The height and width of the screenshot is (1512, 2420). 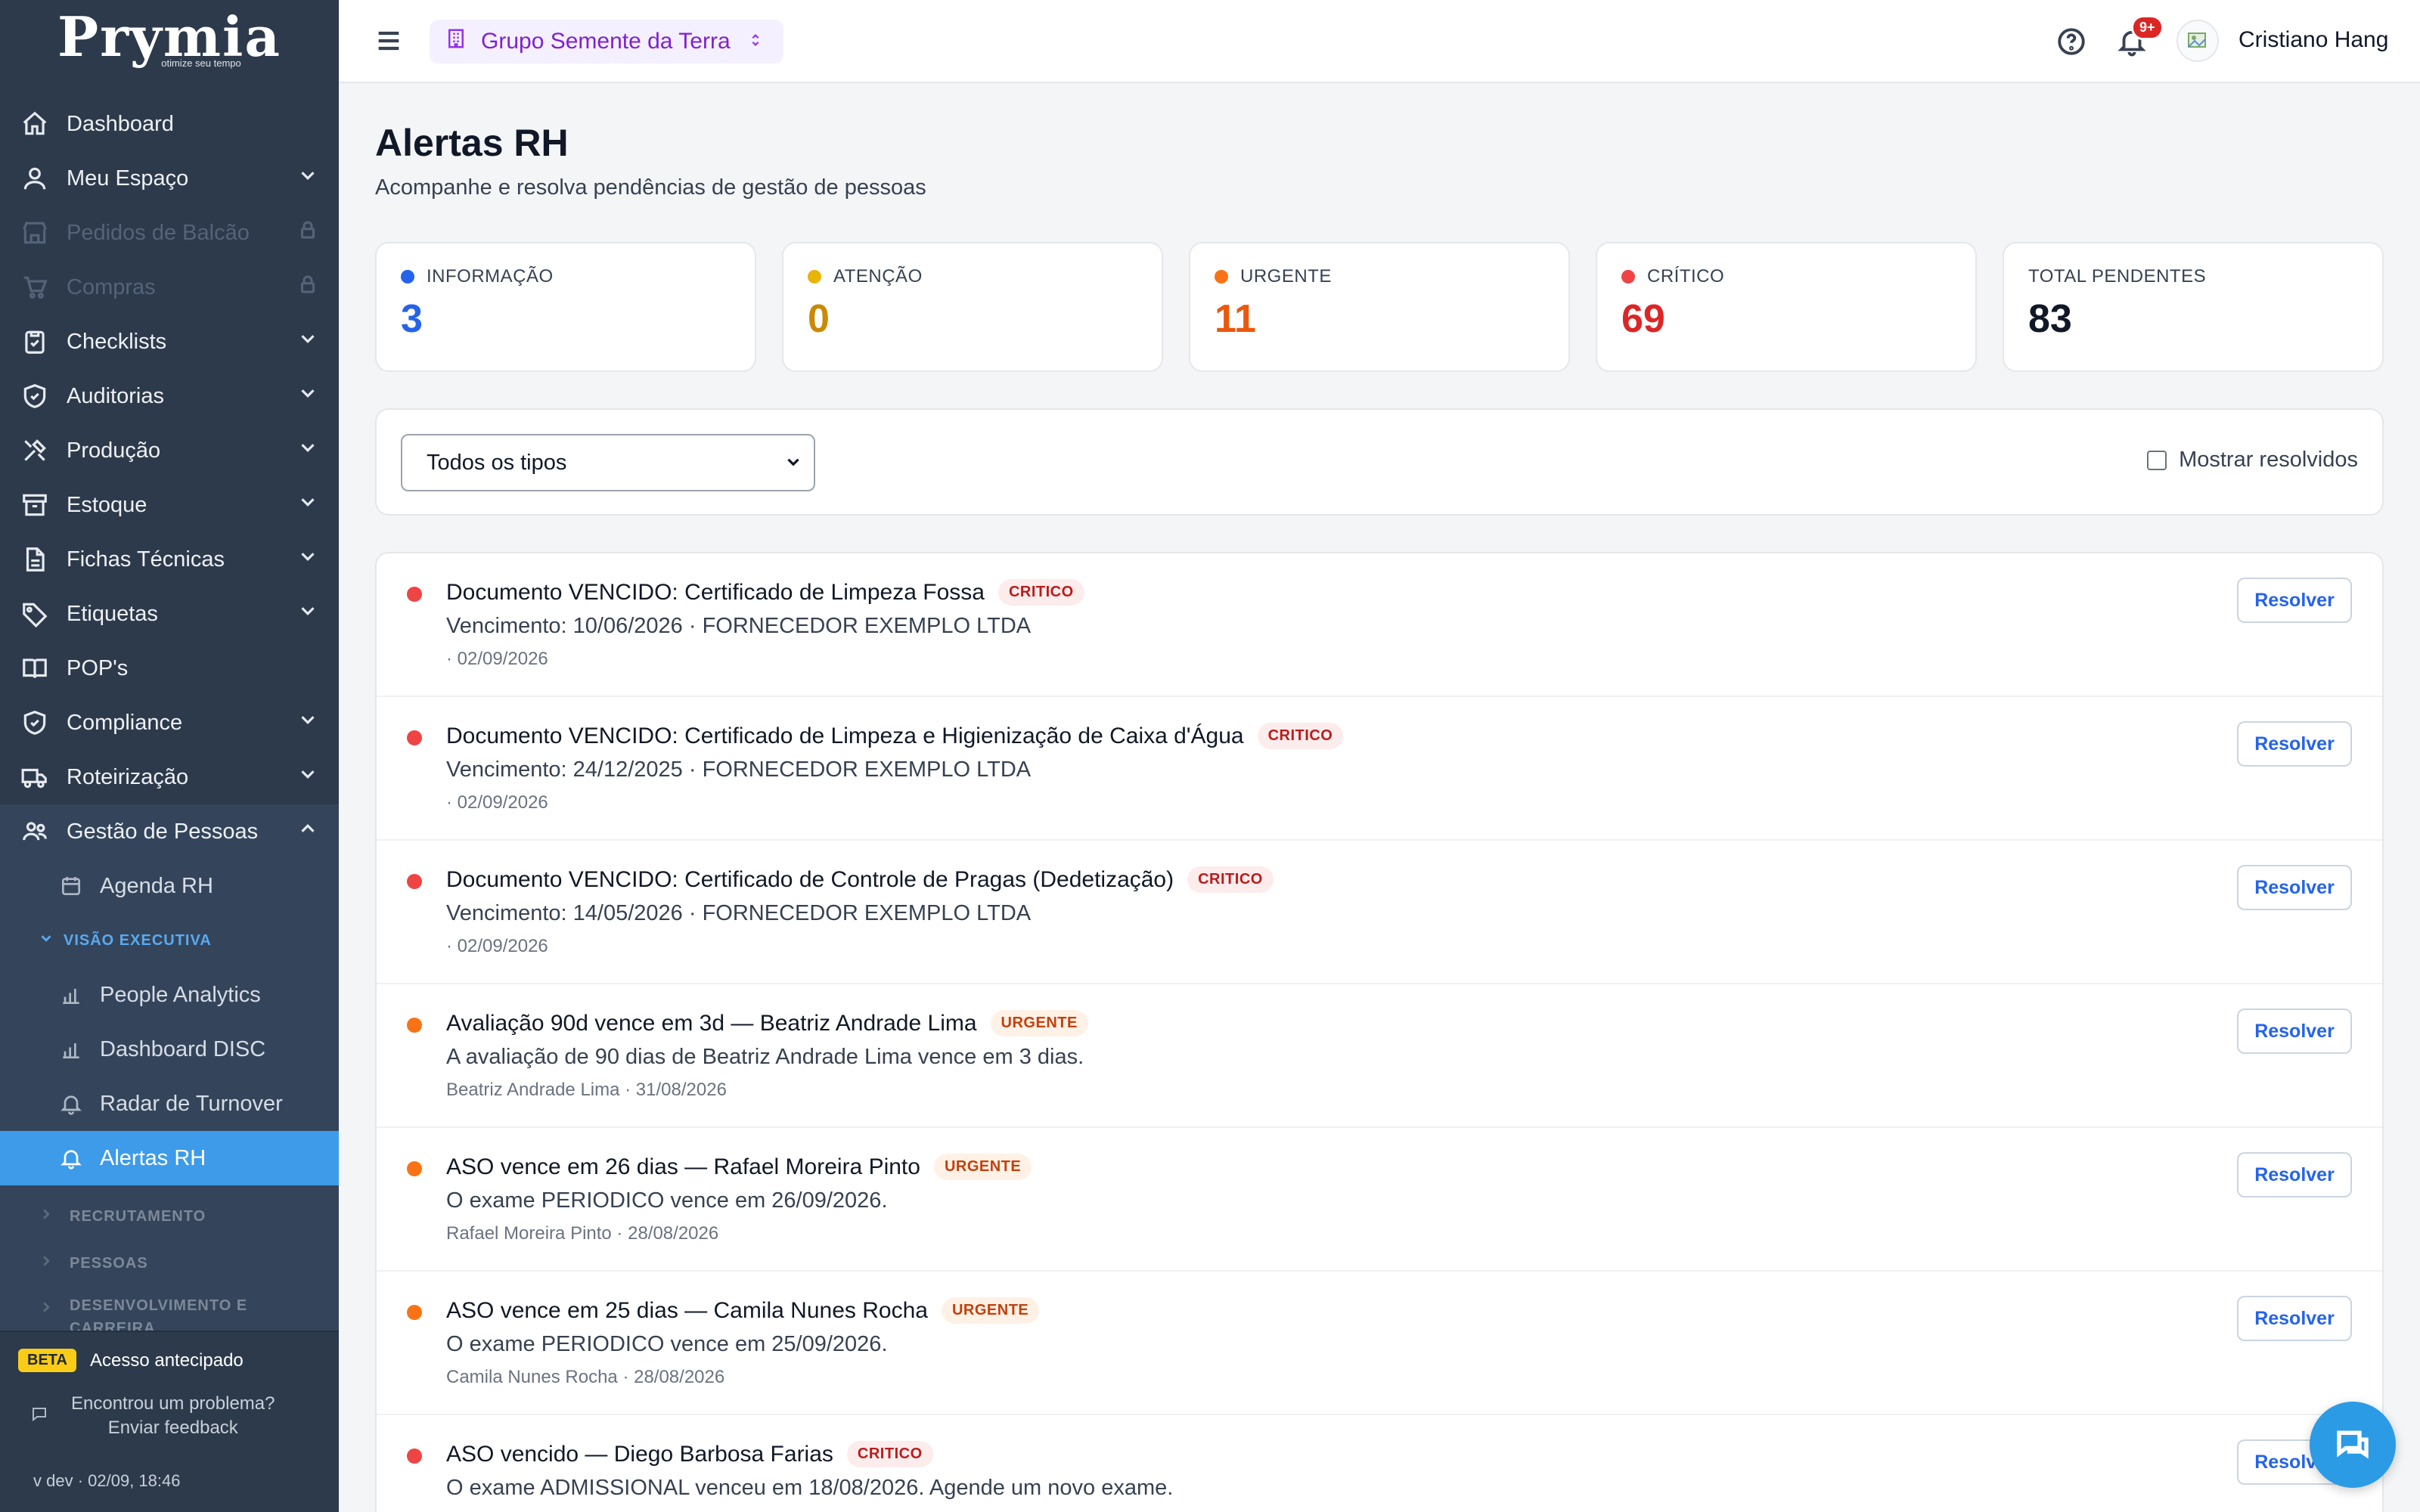 I want to click on bell-icon, so click(x=72, y=1104).